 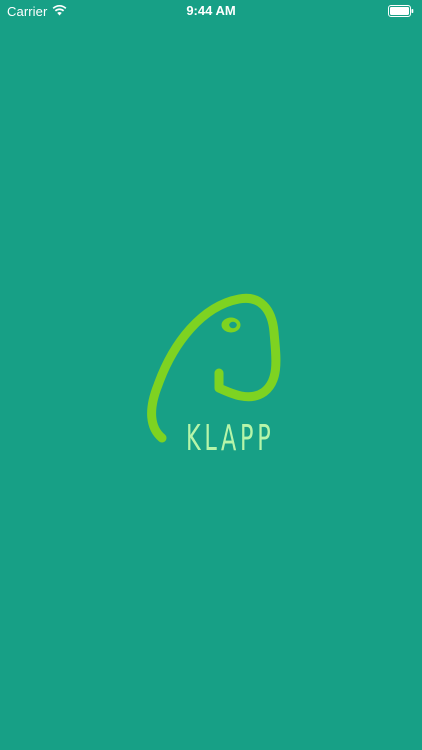 What do you see at coordinates (401, 11) in the screenshot?
I see `battery-icon` at bounding box center [401, 11].